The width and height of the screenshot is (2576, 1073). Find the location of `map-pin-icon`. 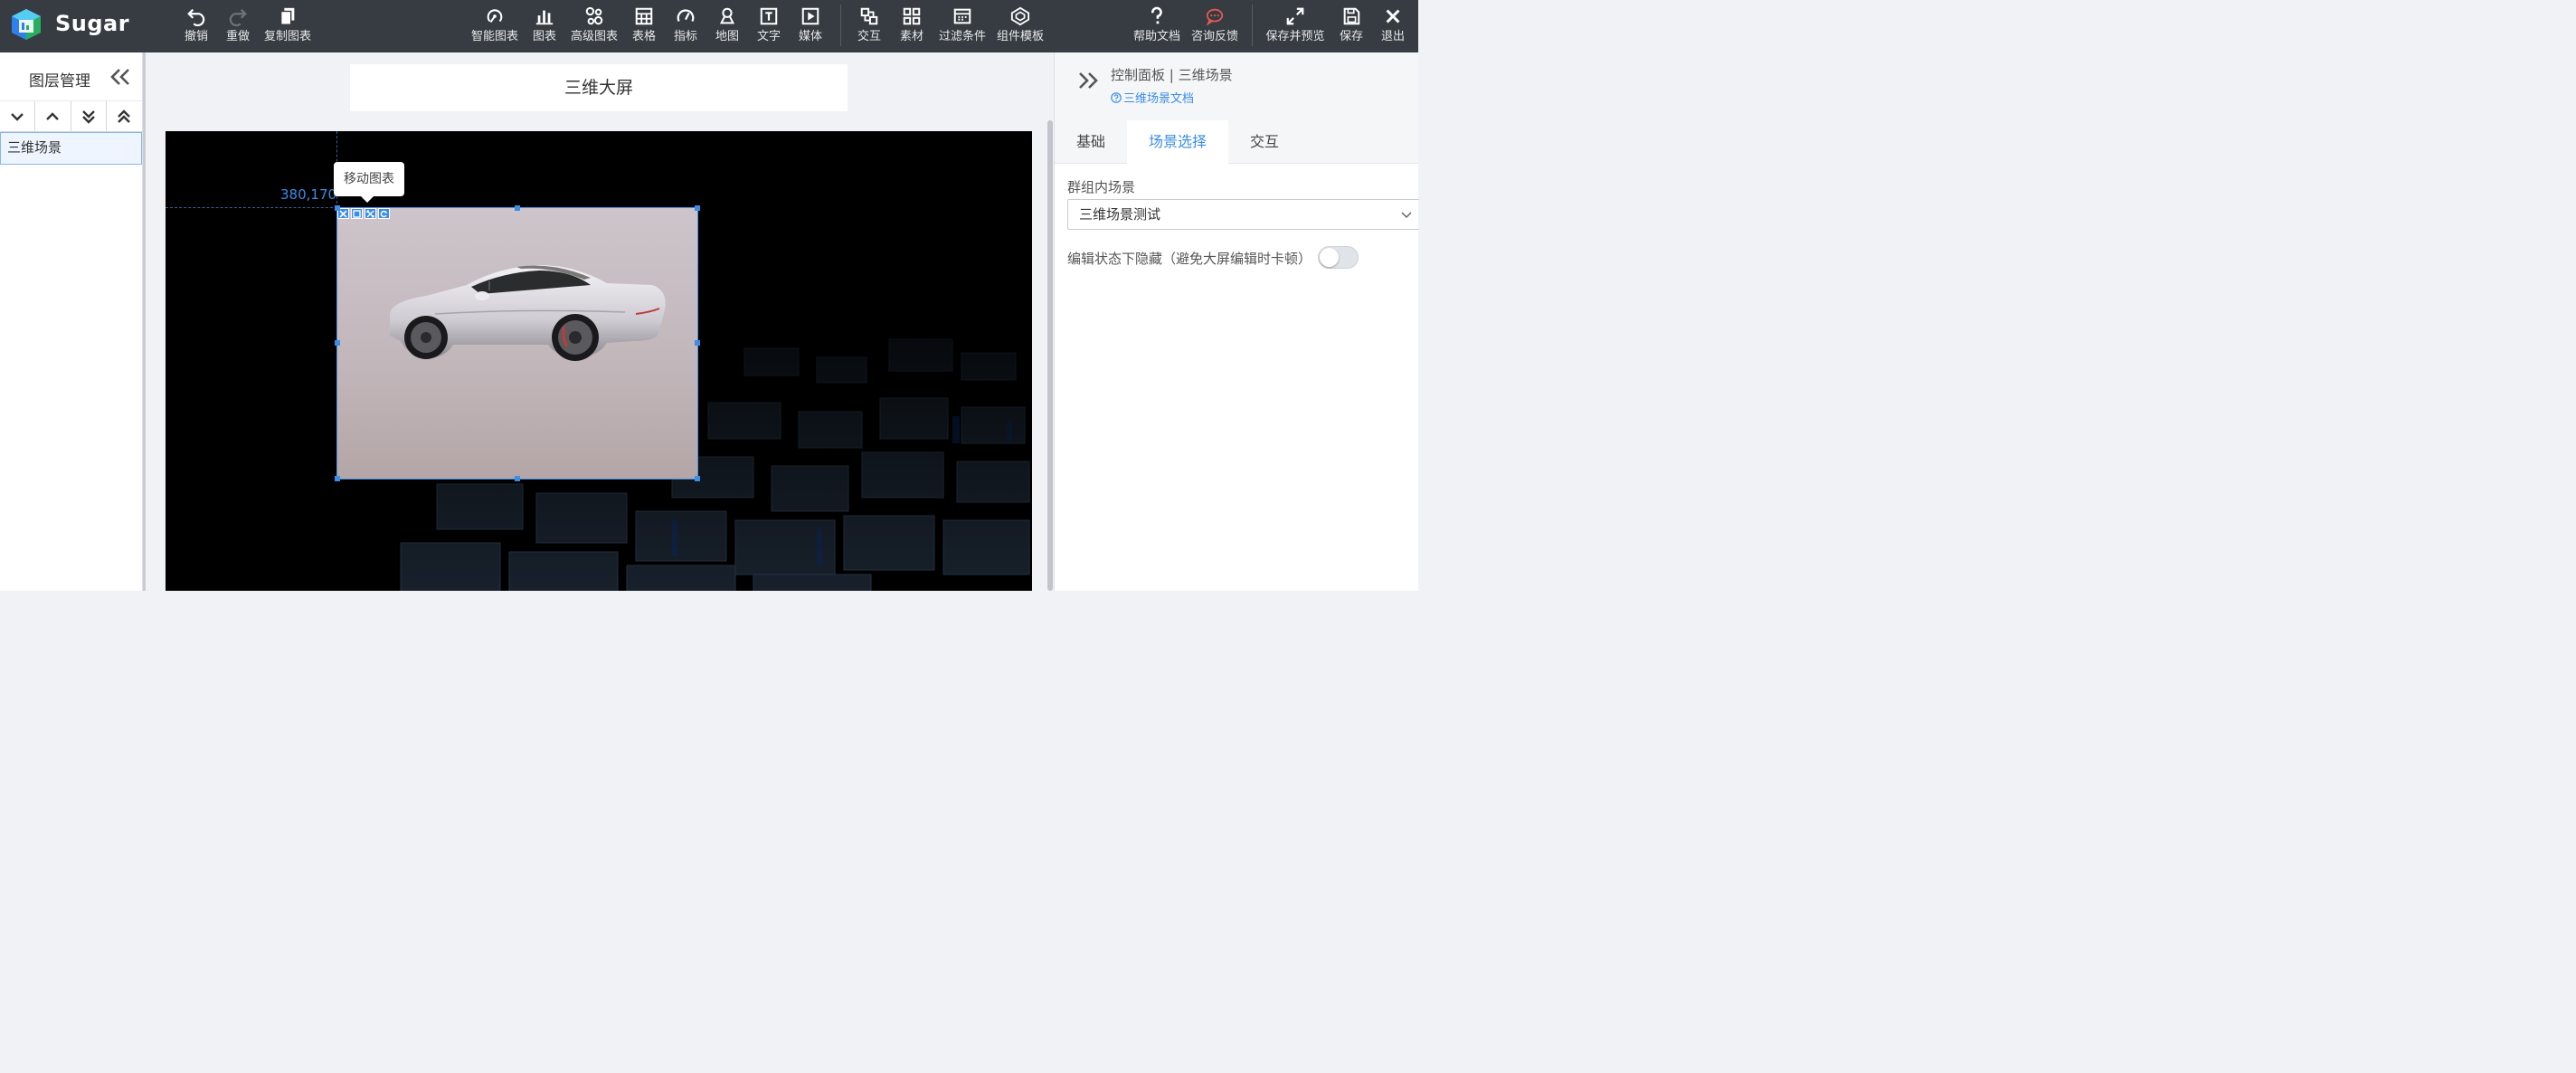

map-pin-icon is located at coordinates (727, 16).